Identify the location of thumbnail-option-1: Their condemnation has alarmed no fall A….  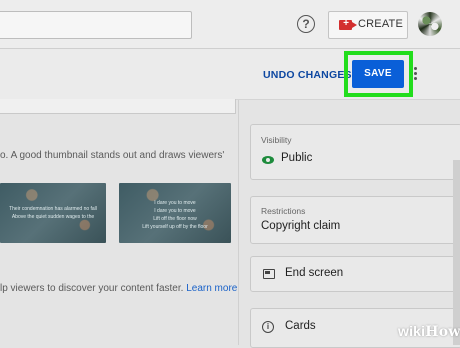
(53, 213).